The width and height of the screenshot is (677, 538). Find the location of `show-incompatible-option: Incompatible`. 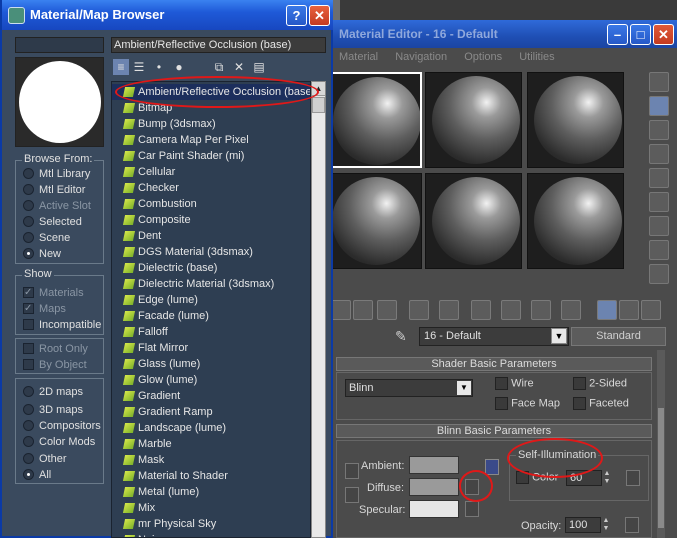

show-incompatible-option: Incompatible is located at coordinates (62, 325).